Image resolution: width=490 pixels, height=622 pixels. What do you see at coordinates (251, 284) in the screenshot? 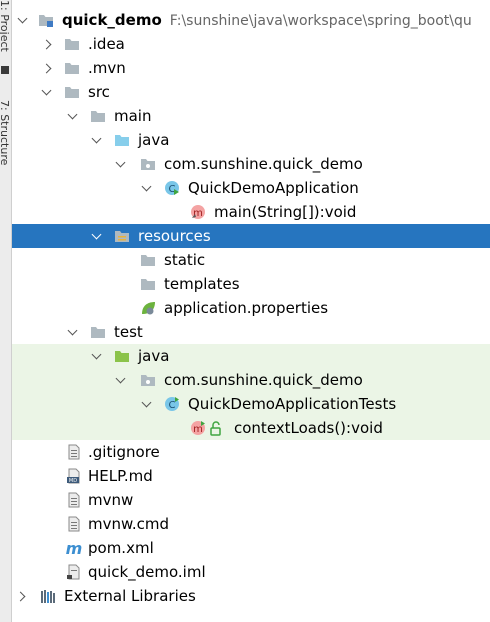
I see `tree-row-templates: templates` at bounding box center [251, 284].